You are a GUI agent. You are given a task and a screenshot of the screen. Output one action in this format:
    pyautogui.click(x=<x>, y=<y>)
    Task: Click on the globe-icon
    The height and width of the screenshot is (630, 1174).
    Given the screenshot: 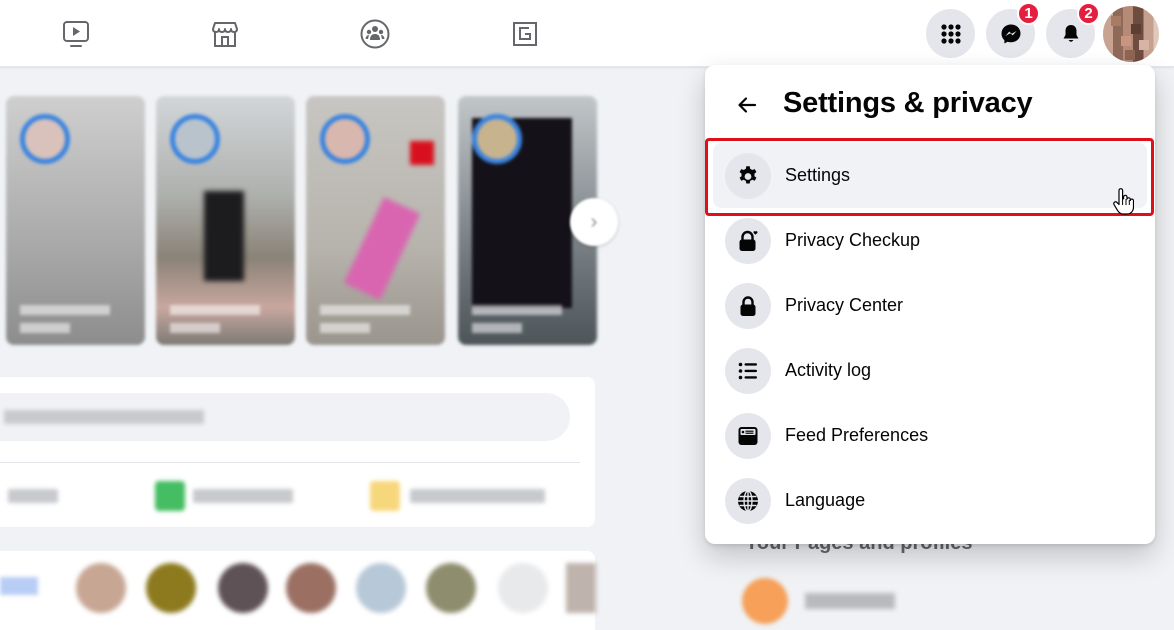 What is the action you would take?
    pyautogui.click(x=748, y=500)
    